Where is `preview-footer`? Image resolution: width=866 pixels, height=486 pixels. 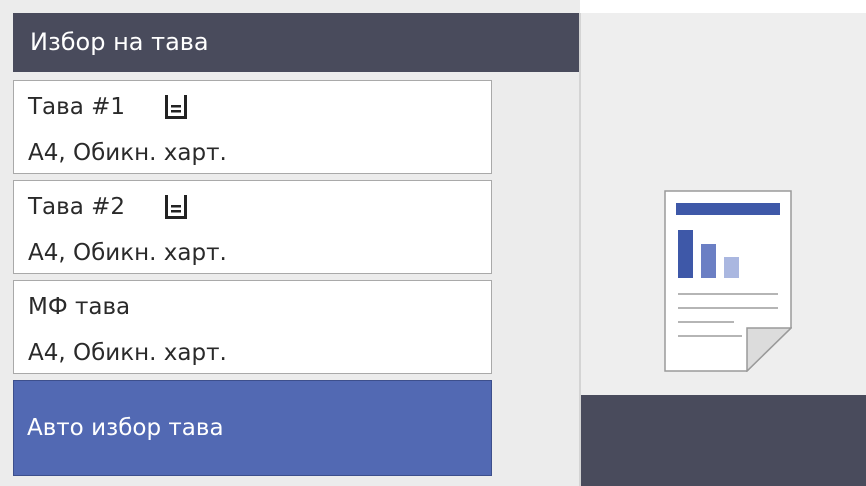 preview-footer is located at coordinates (723, 440).